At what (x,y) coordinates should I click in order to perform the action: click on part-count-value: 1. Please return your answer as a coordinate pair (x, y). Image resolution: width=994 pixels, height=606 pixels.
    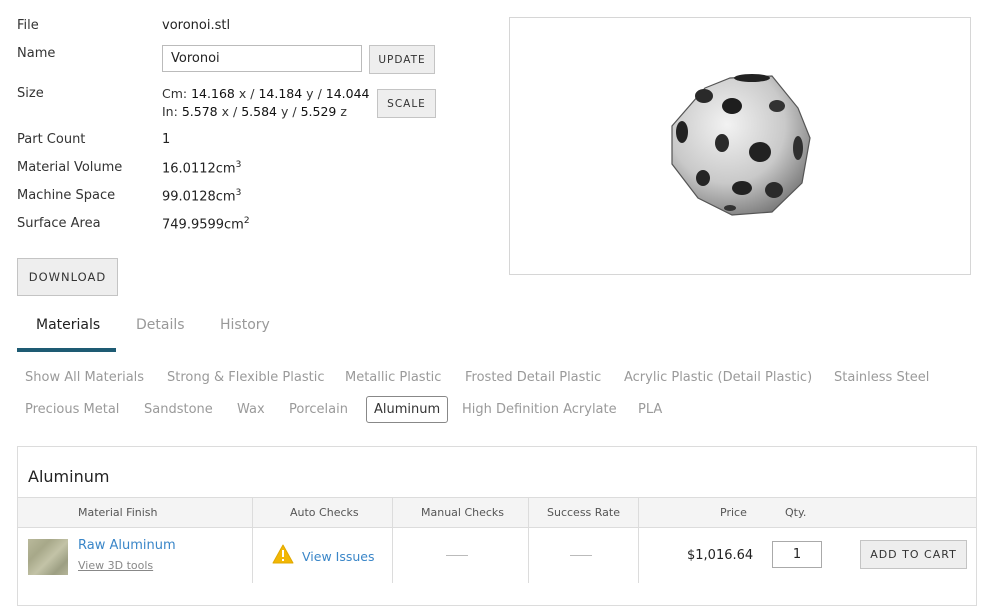
    Looking at the image, I should click on (166, 139).